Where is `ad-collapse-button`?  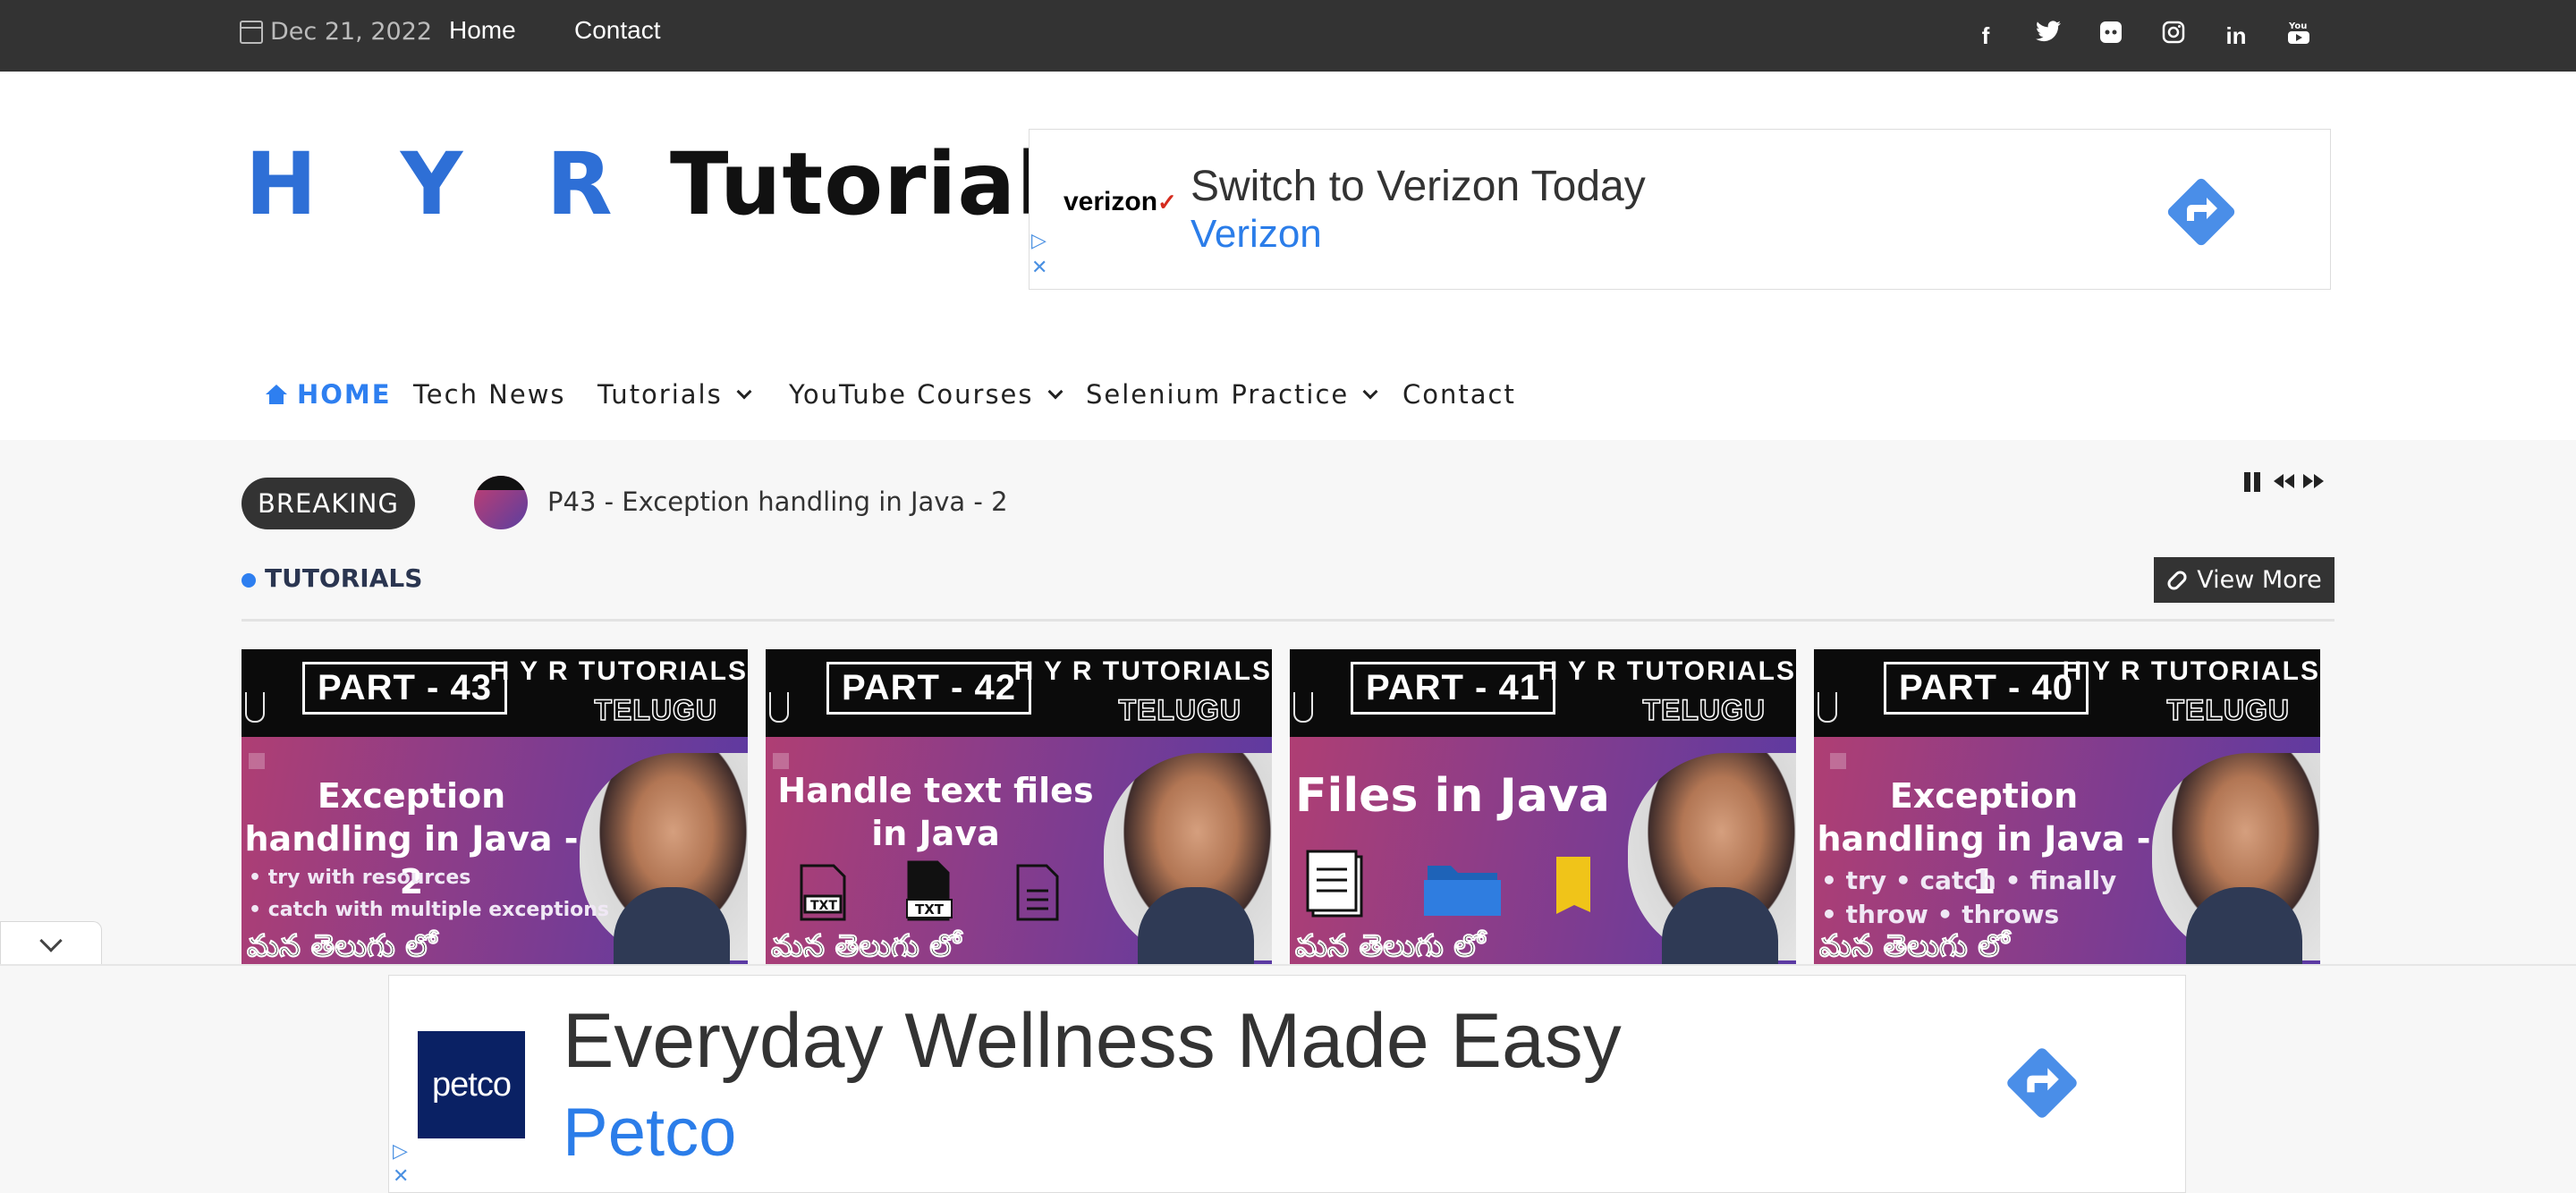
ad-collapse-button is located at coordinates (51, 944).